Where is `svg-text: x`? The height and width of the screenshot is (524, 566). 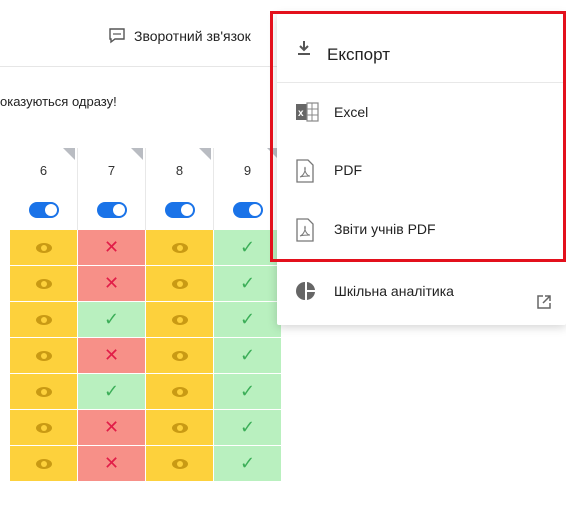
svg-text: x is located at coordinates (301, 113).